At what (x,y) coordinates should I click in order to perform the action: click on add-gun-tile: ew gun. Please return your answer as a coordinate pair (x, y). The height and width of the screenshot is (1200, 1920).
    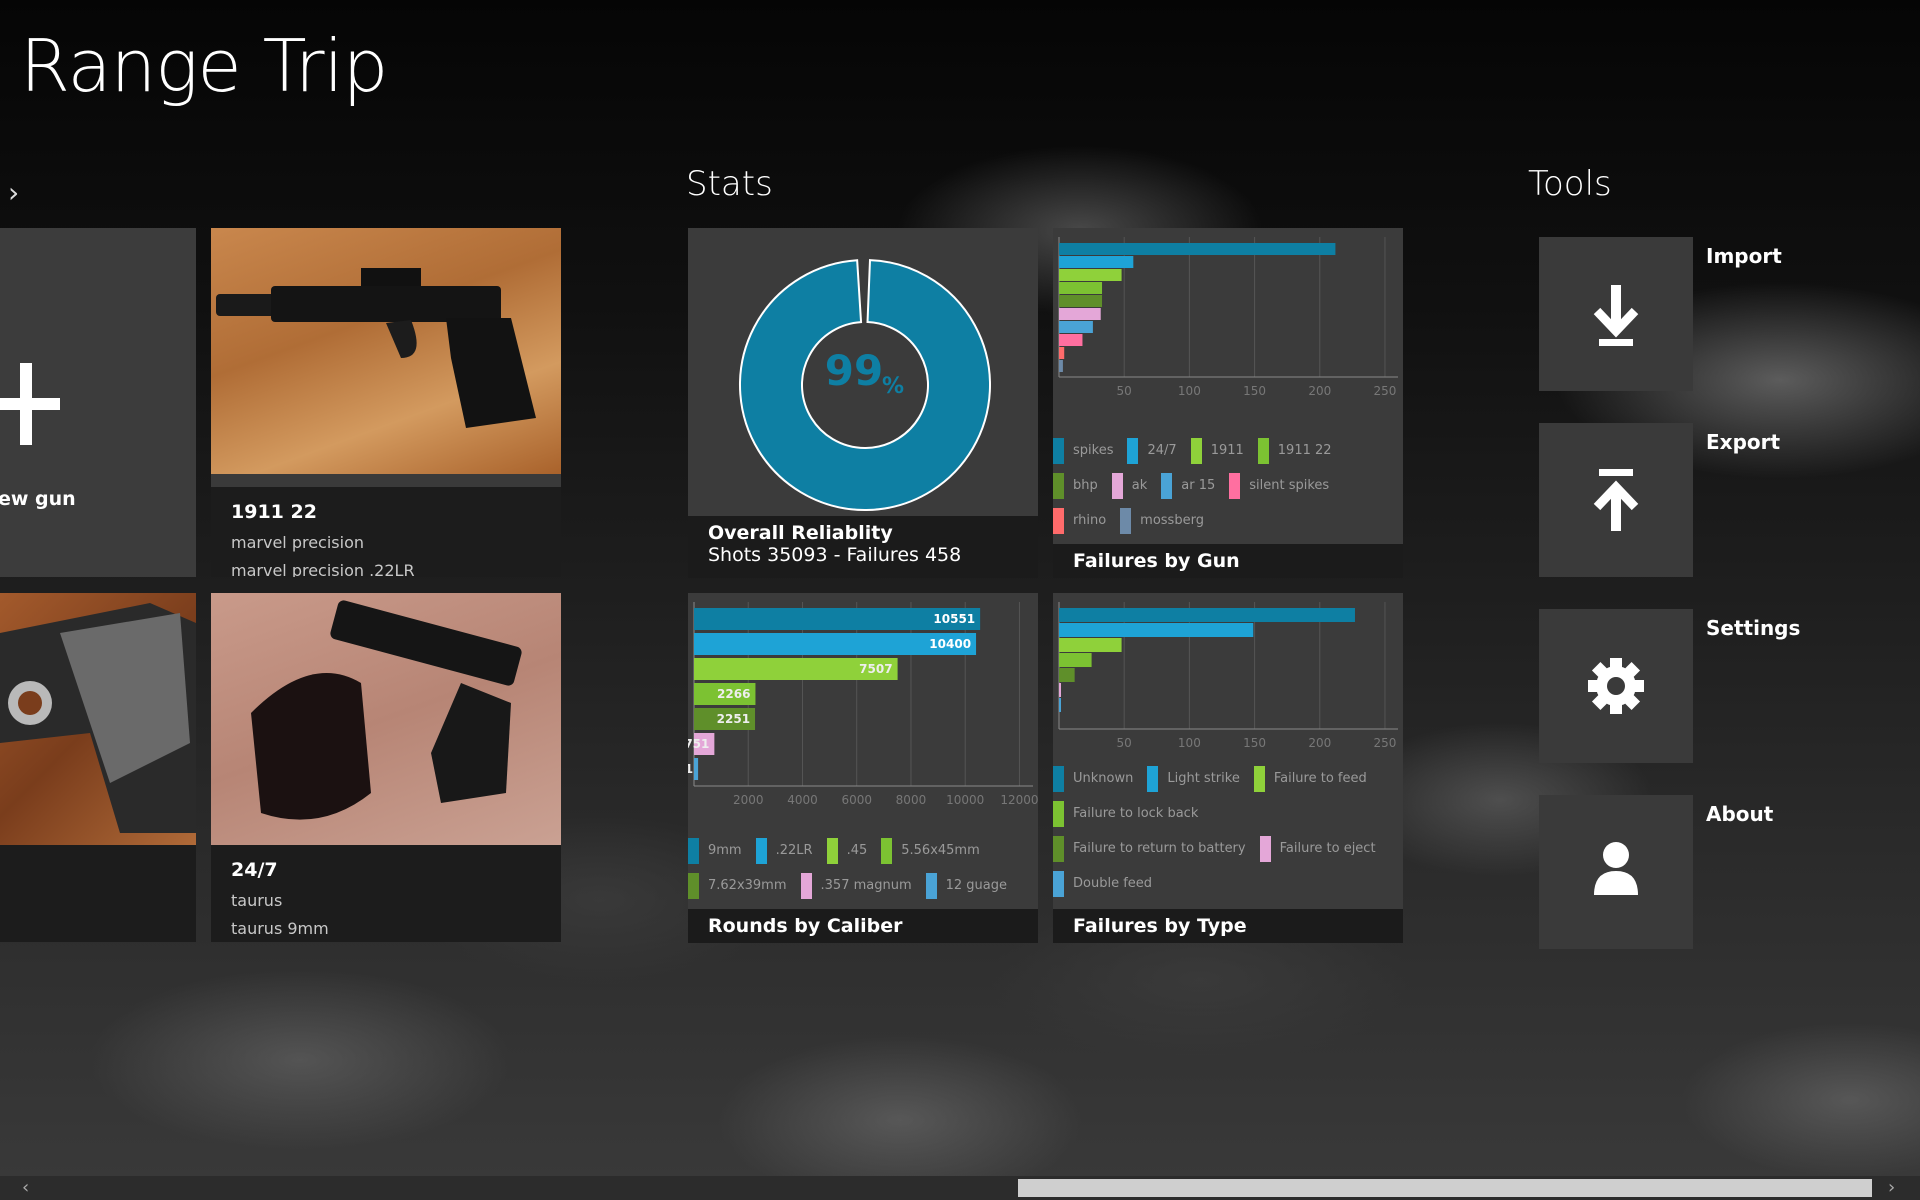
    Looking at the image, I should click on (98, 402).